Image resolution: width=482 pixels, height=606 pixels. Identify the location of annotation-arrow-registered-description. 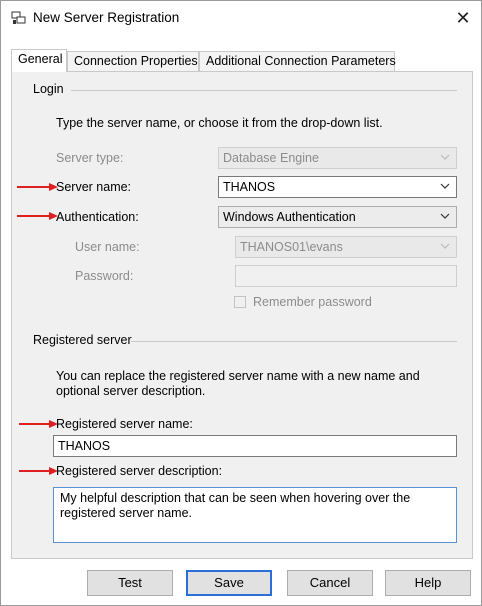
(38, 471).